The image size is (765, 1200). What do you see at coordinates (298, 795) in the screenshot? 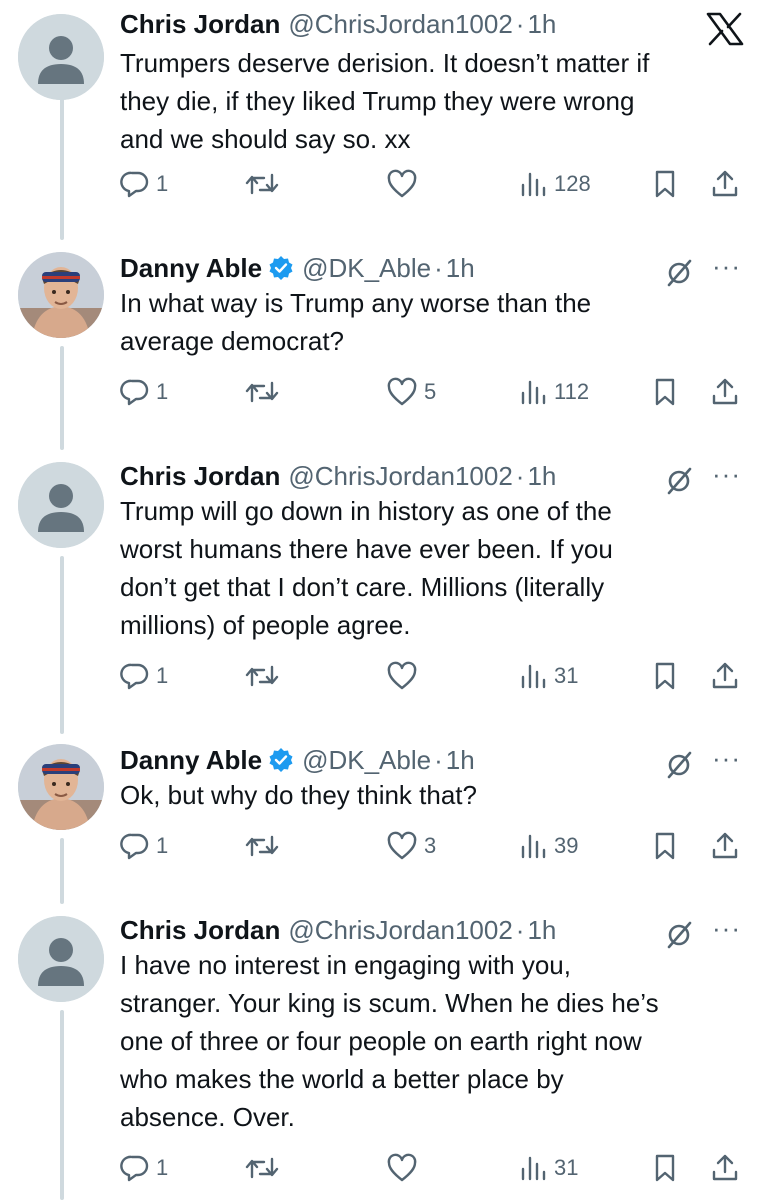
I see `text-line: Ok, but why do they think that?` at bounding box center [298, 795].